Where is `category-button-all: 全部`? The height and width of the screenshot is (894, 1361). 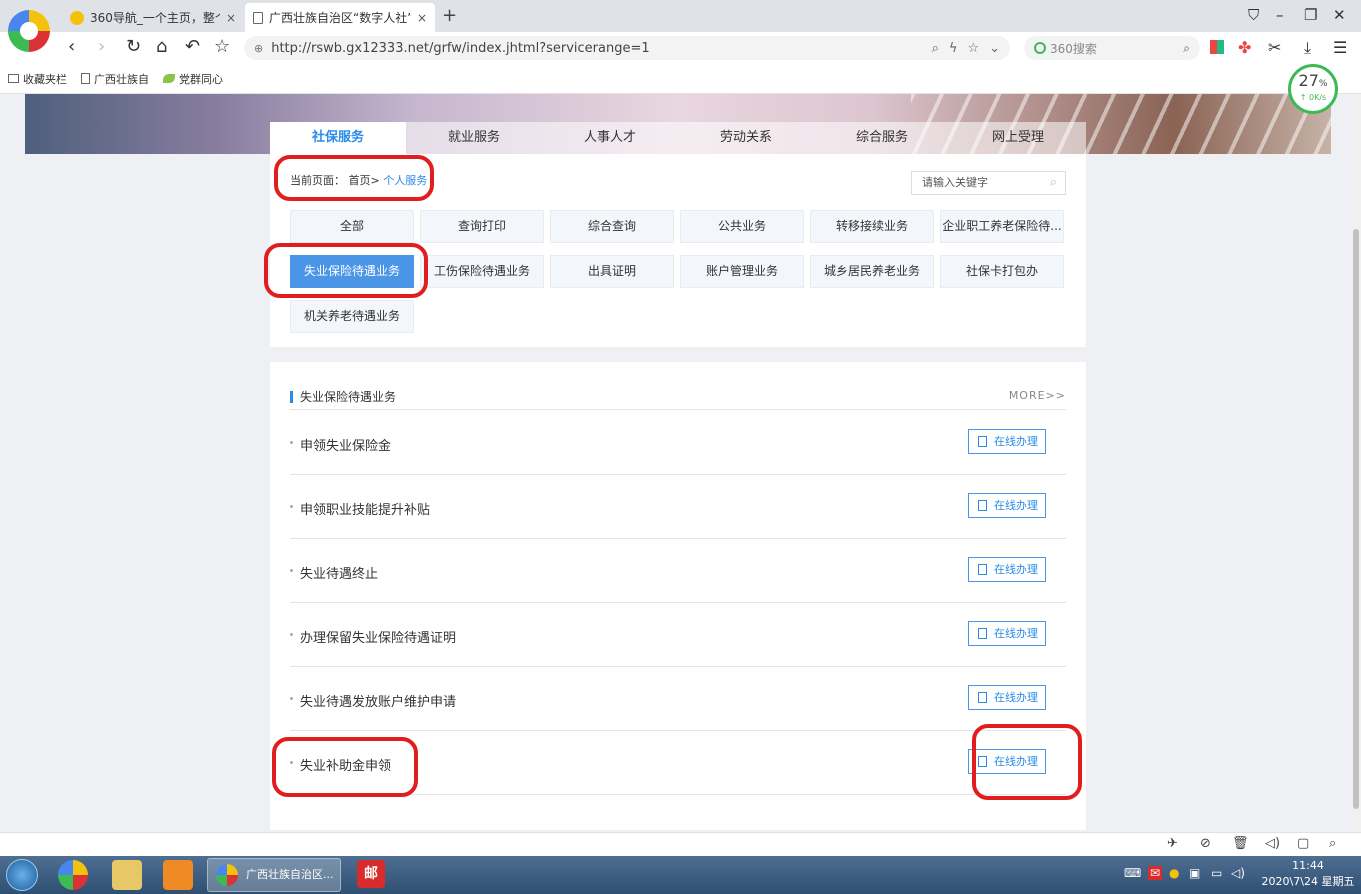 category-button-all: 全部 is located at coordinates (352, 226).